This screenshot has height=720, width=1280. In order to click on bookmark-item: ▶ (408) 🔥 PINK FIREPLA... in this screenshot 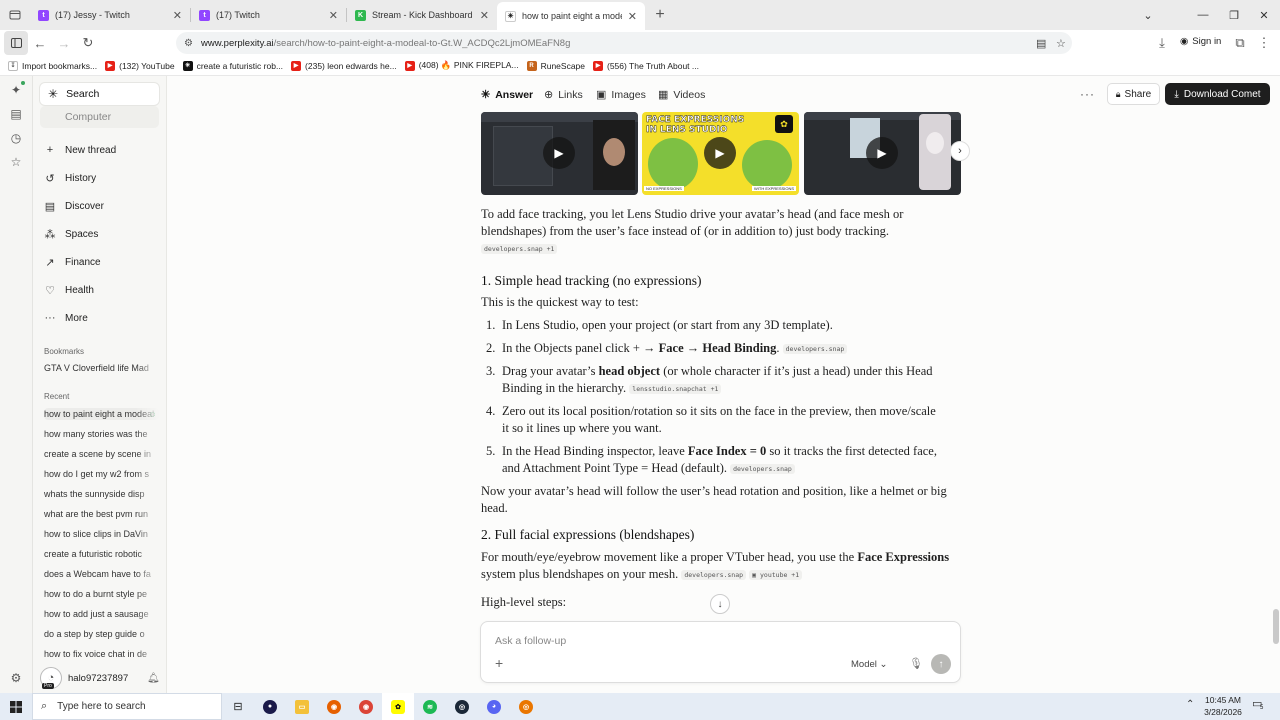, I will do `click(461, 65)`.